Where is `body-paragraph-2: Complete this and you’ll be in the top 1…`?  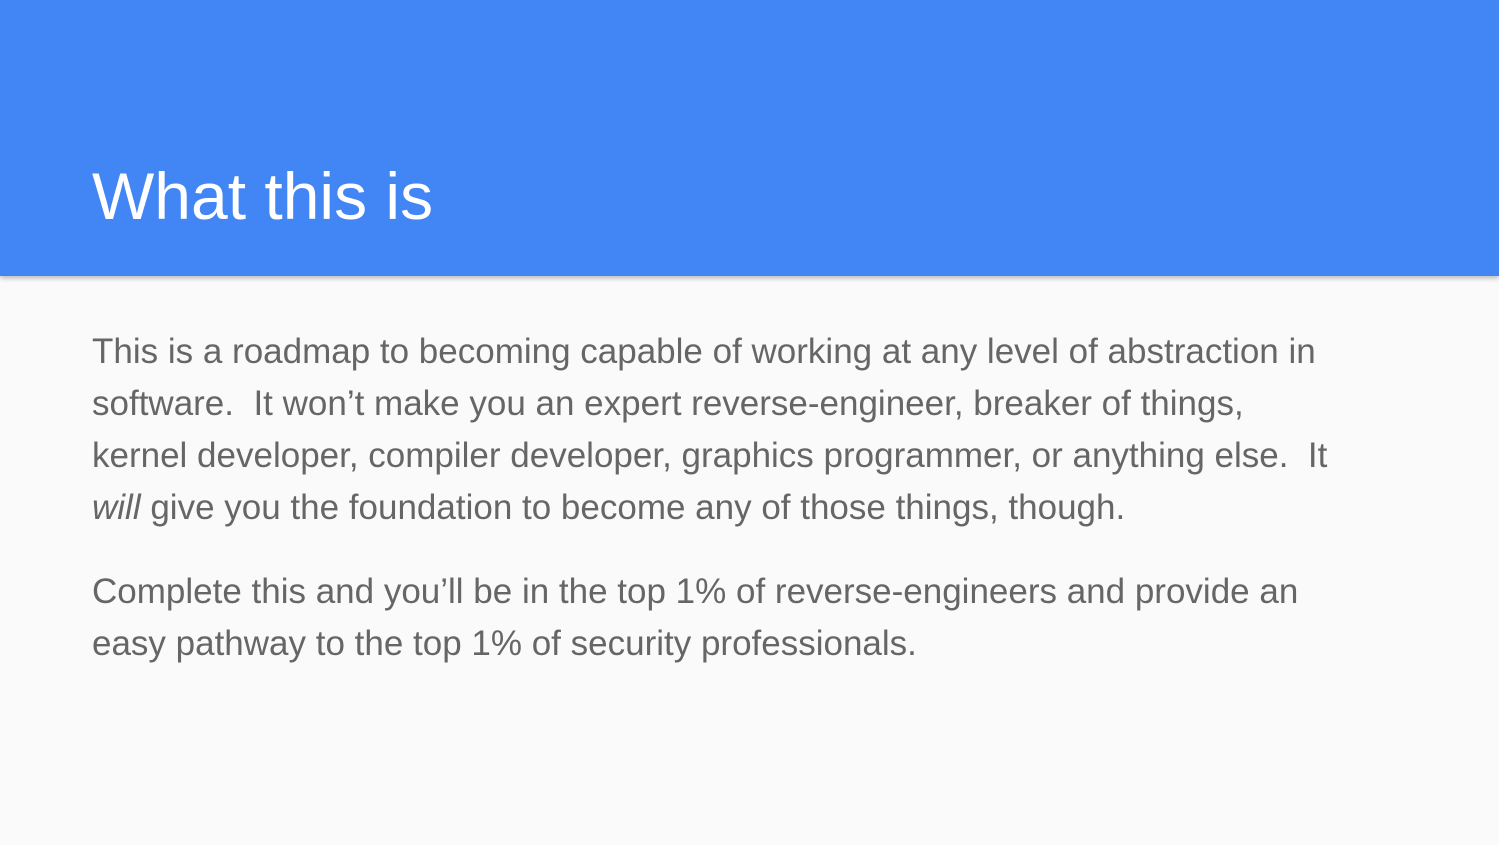 body-paragraph-2: Complete this and you’ll be in the top 1… is located at coordinates (762, 618).